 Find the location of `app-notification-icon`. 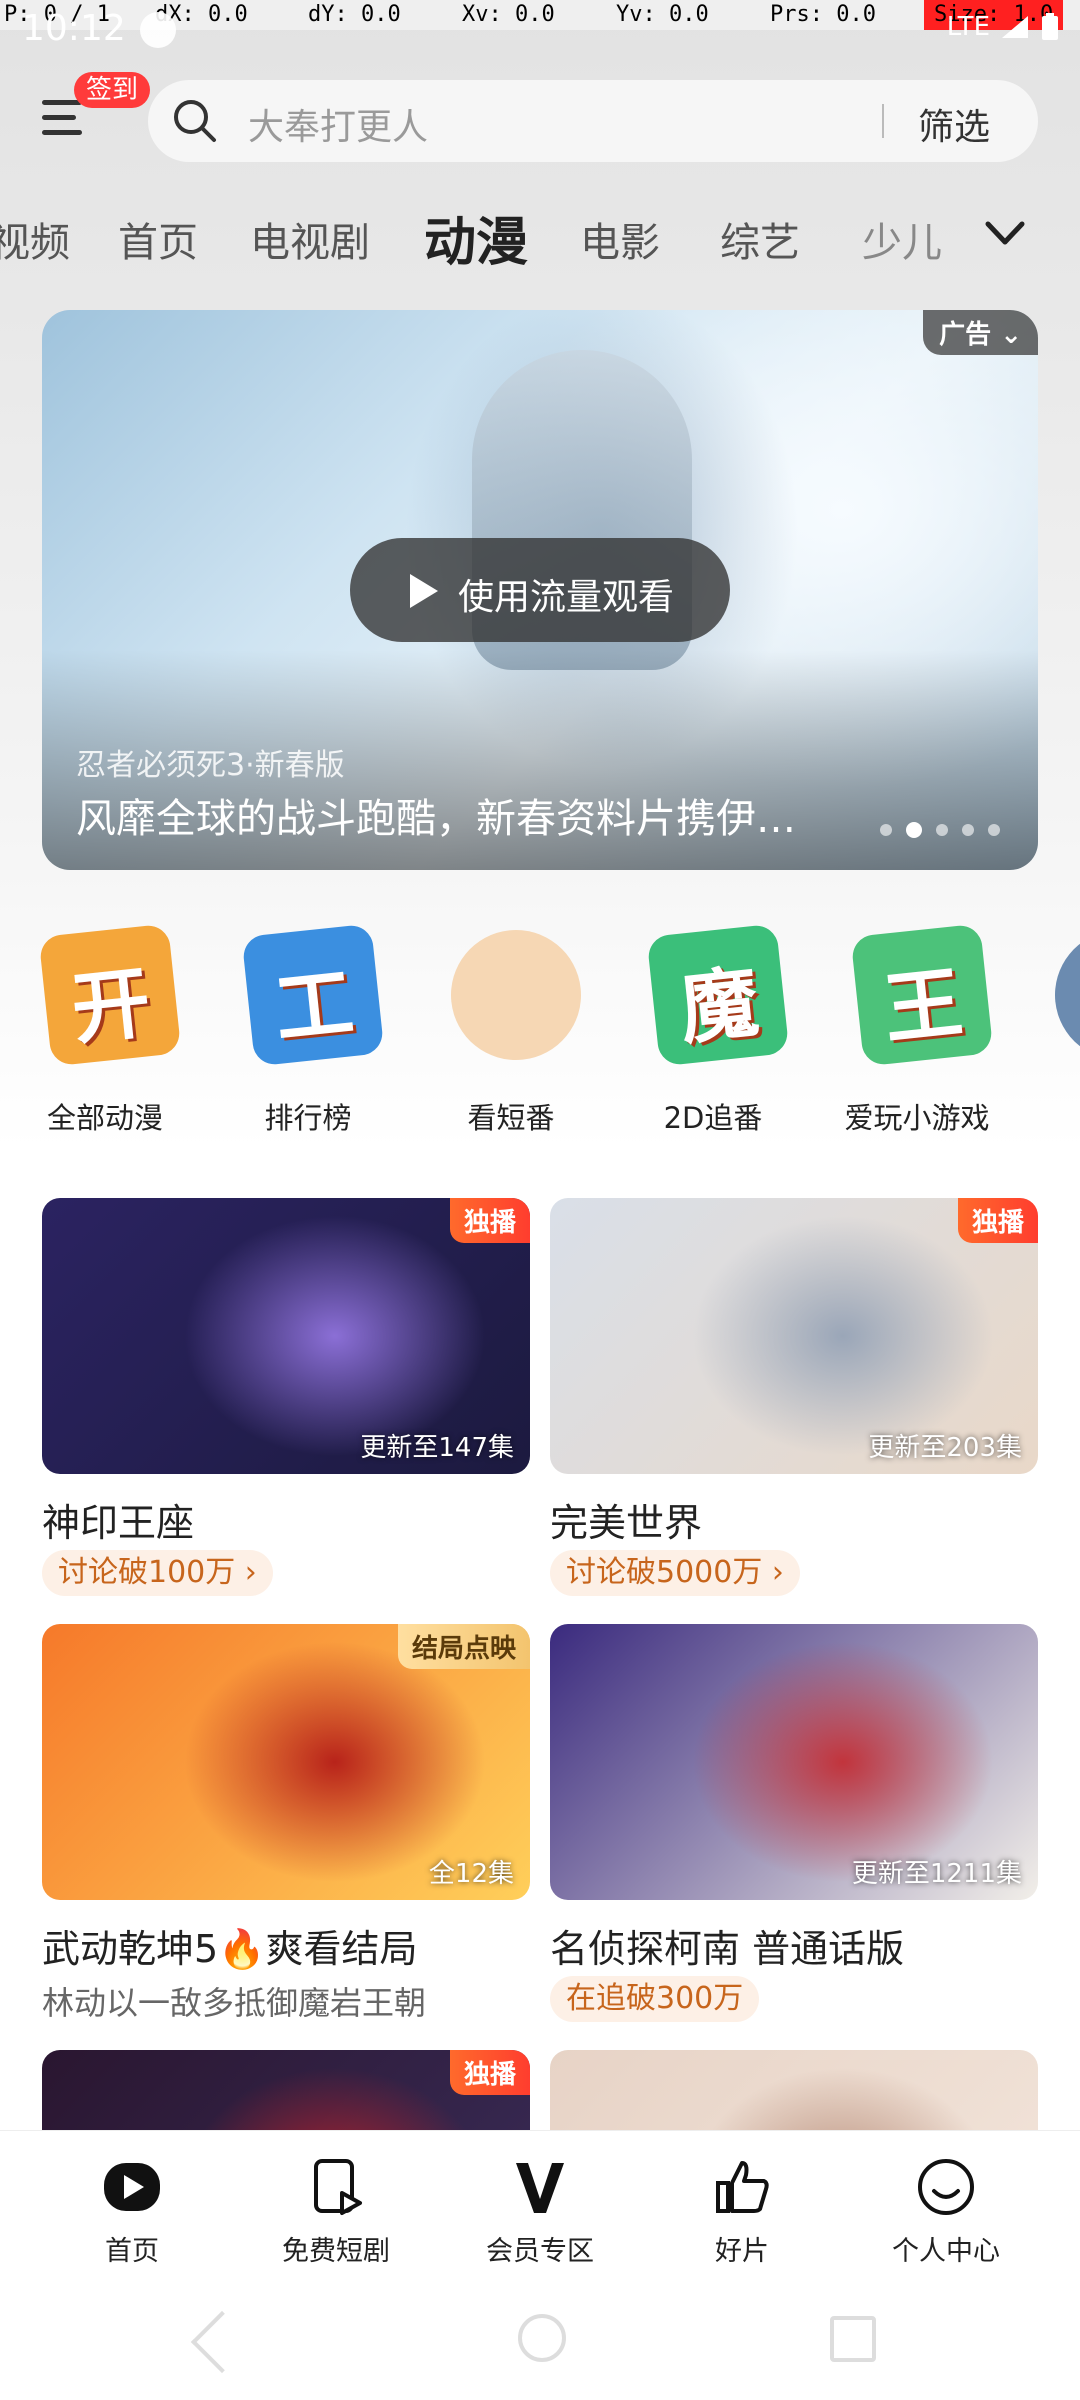

app-notification-icon is located at coordinates (158, 30).